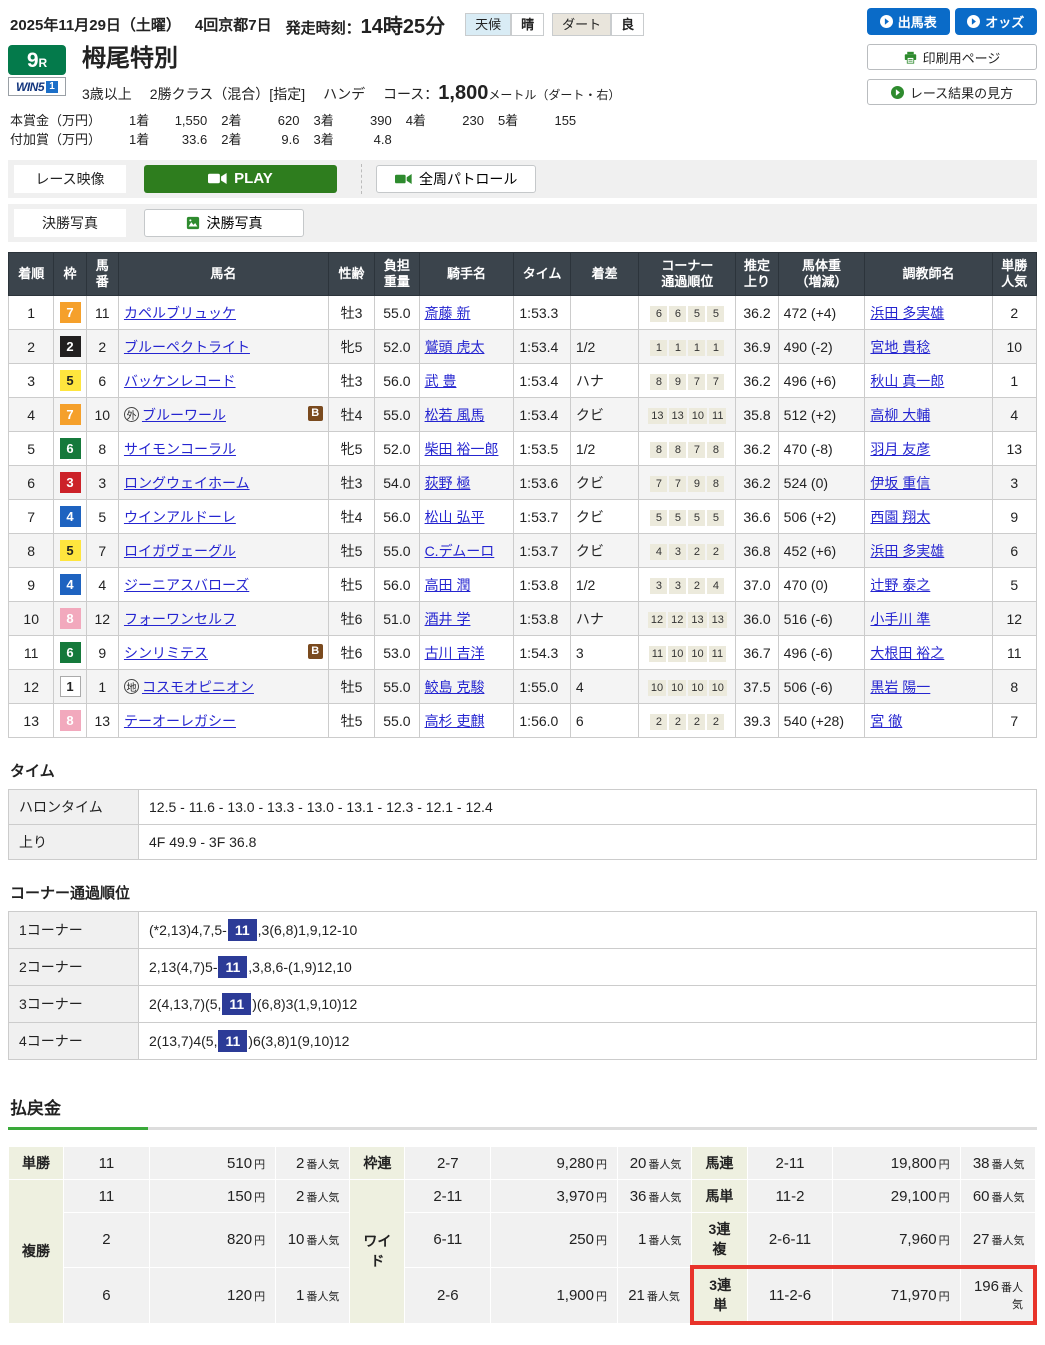 This screenshot has height=1345, width=1045. I want to click on jockey-link: 柴田 裕一郎, so click(462, 449).